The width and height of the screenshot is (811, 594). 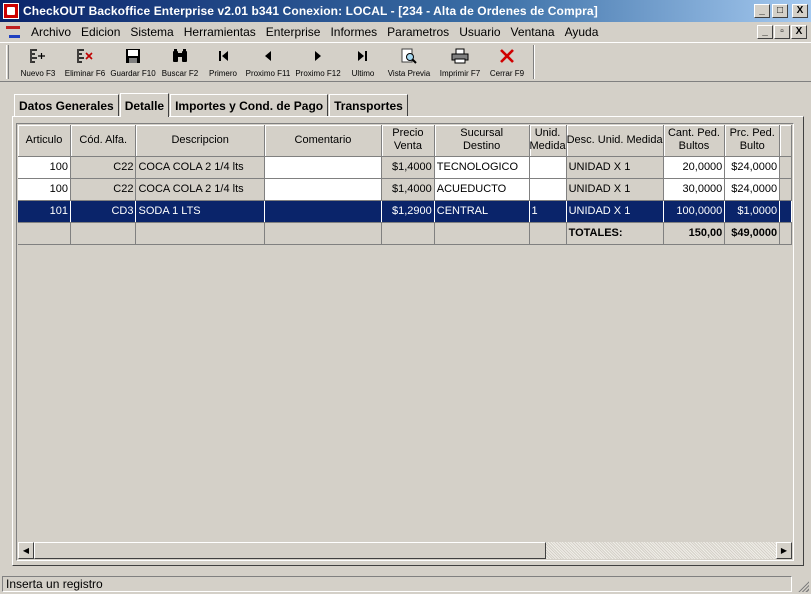 What do you see at coordinates (507, 56) in the screenshot?
I see `close-icon` at bounding box center [507, 56].